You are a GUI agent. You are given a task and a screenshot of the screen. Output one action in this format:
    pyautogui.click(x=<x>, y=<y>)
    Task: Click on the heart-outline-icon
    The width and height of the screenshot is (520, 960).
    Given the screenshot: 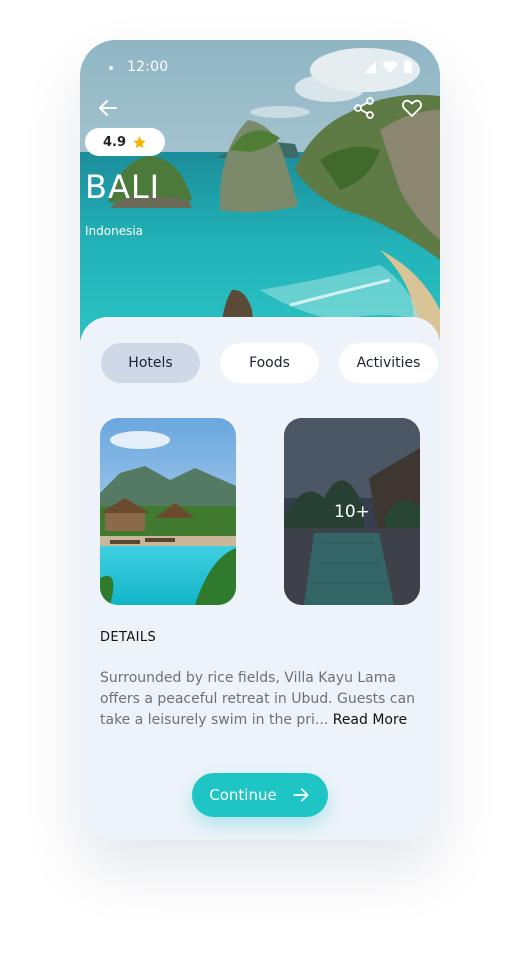 What is the action you would take?
    pyautogui.click(x=412, y=108)
    